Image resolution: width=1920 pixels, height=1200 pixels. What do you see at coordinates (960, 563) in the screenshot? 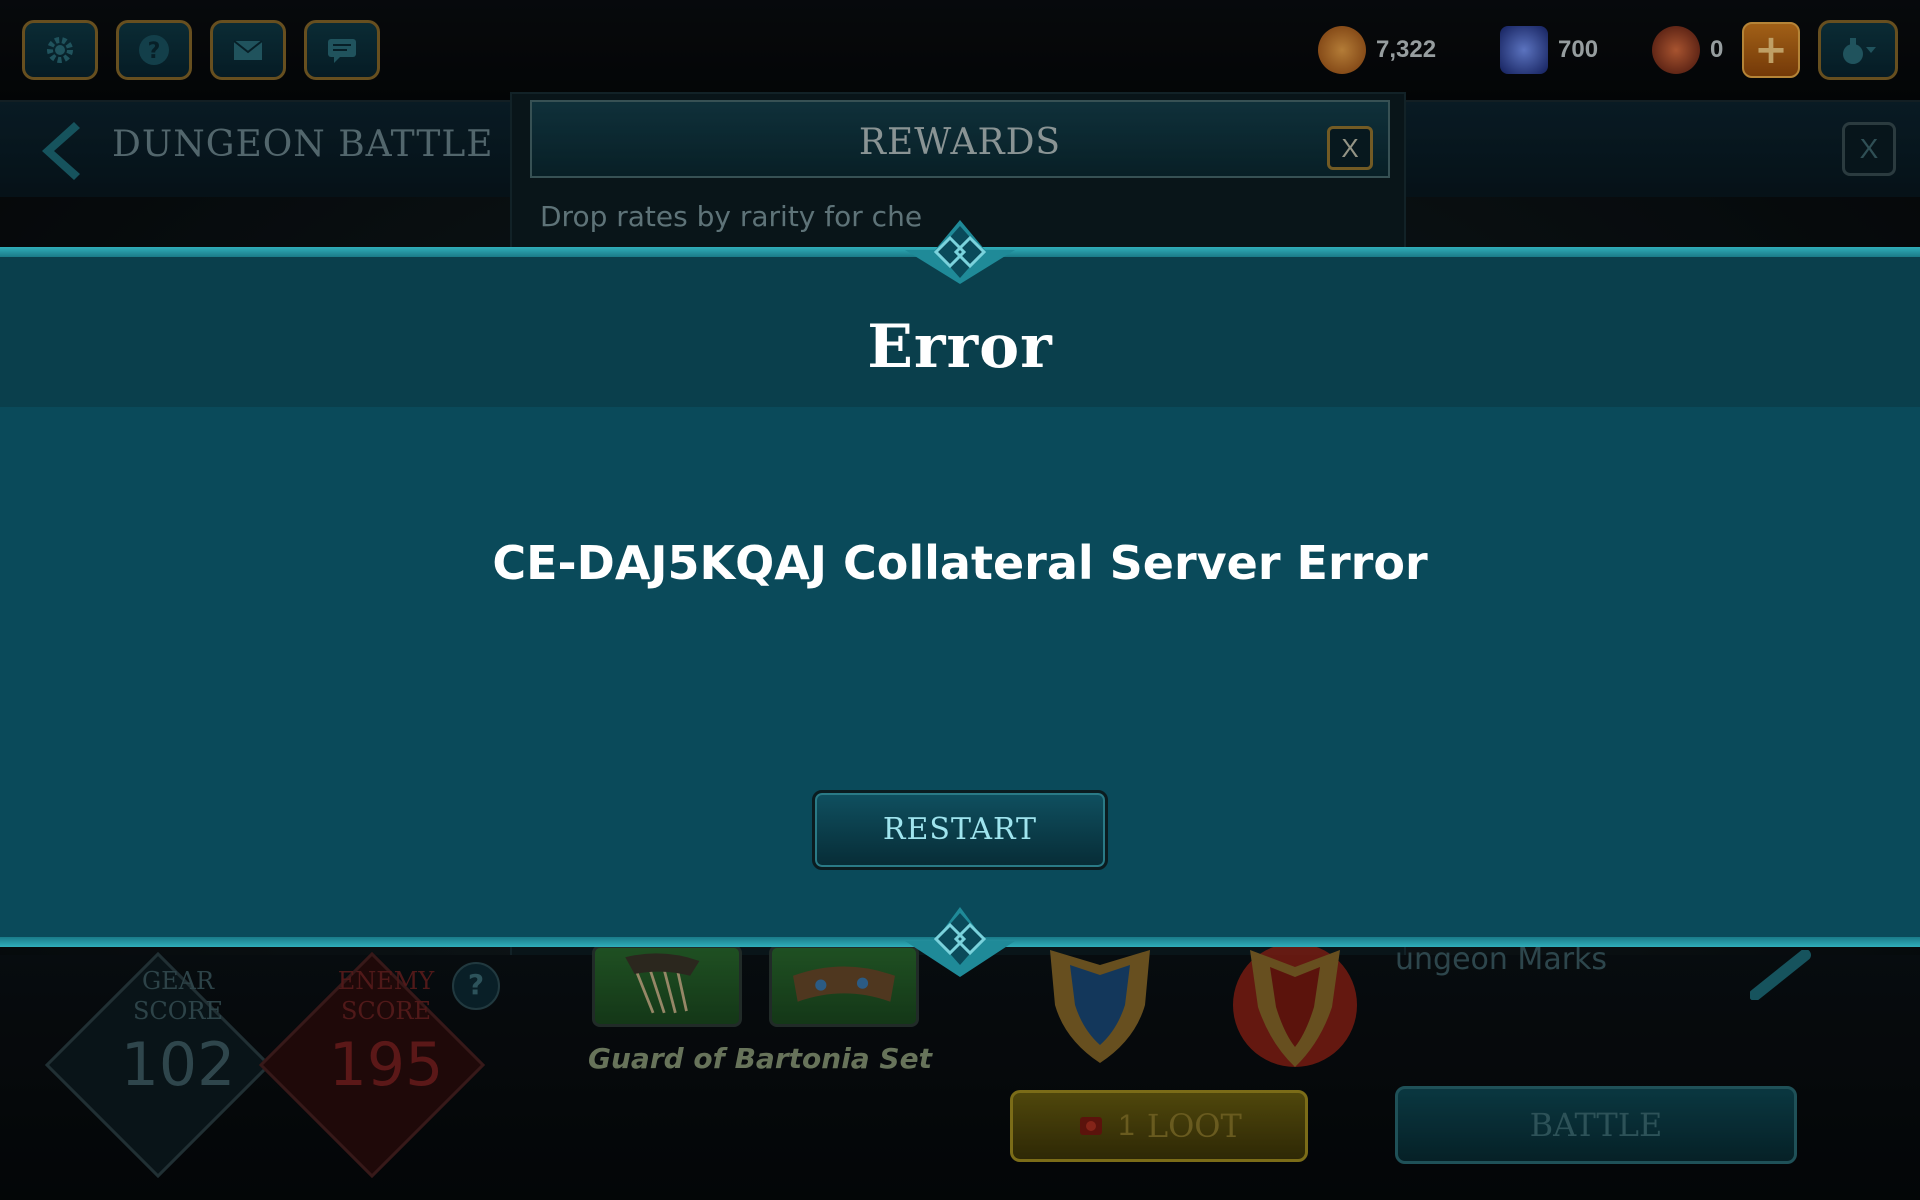
I see `error-message: CE-DAJ5KQAJ Collateral Server Error` at bounding box center [960, 563].